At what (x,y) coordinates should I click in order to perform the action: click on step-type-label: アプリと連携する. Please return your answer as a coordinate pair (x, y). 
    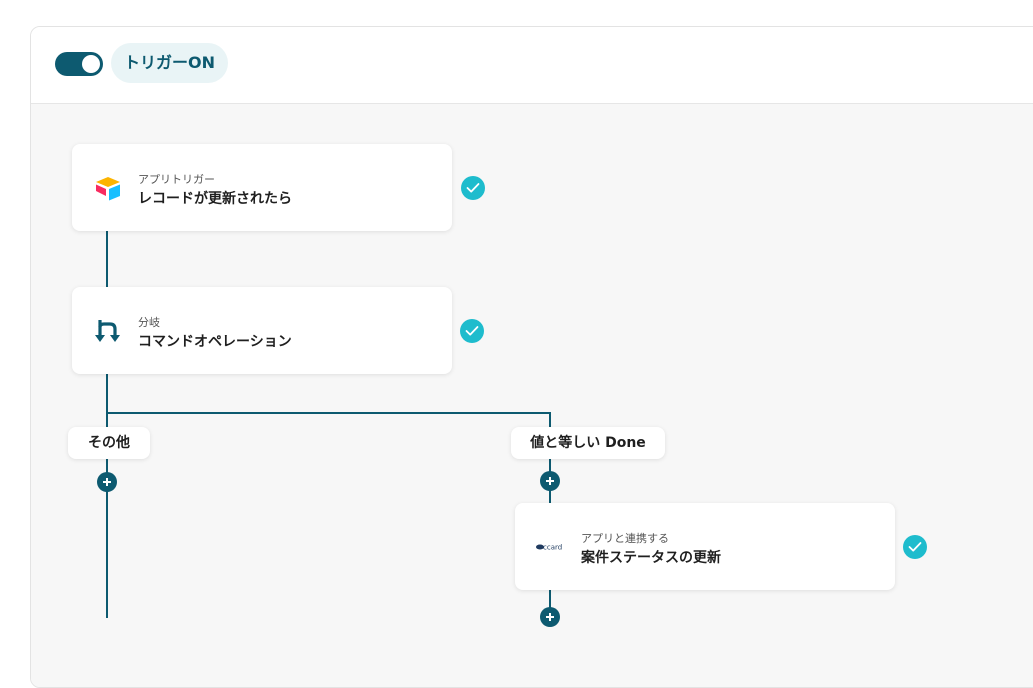
    Looking at the image, I should click on (625, 538).